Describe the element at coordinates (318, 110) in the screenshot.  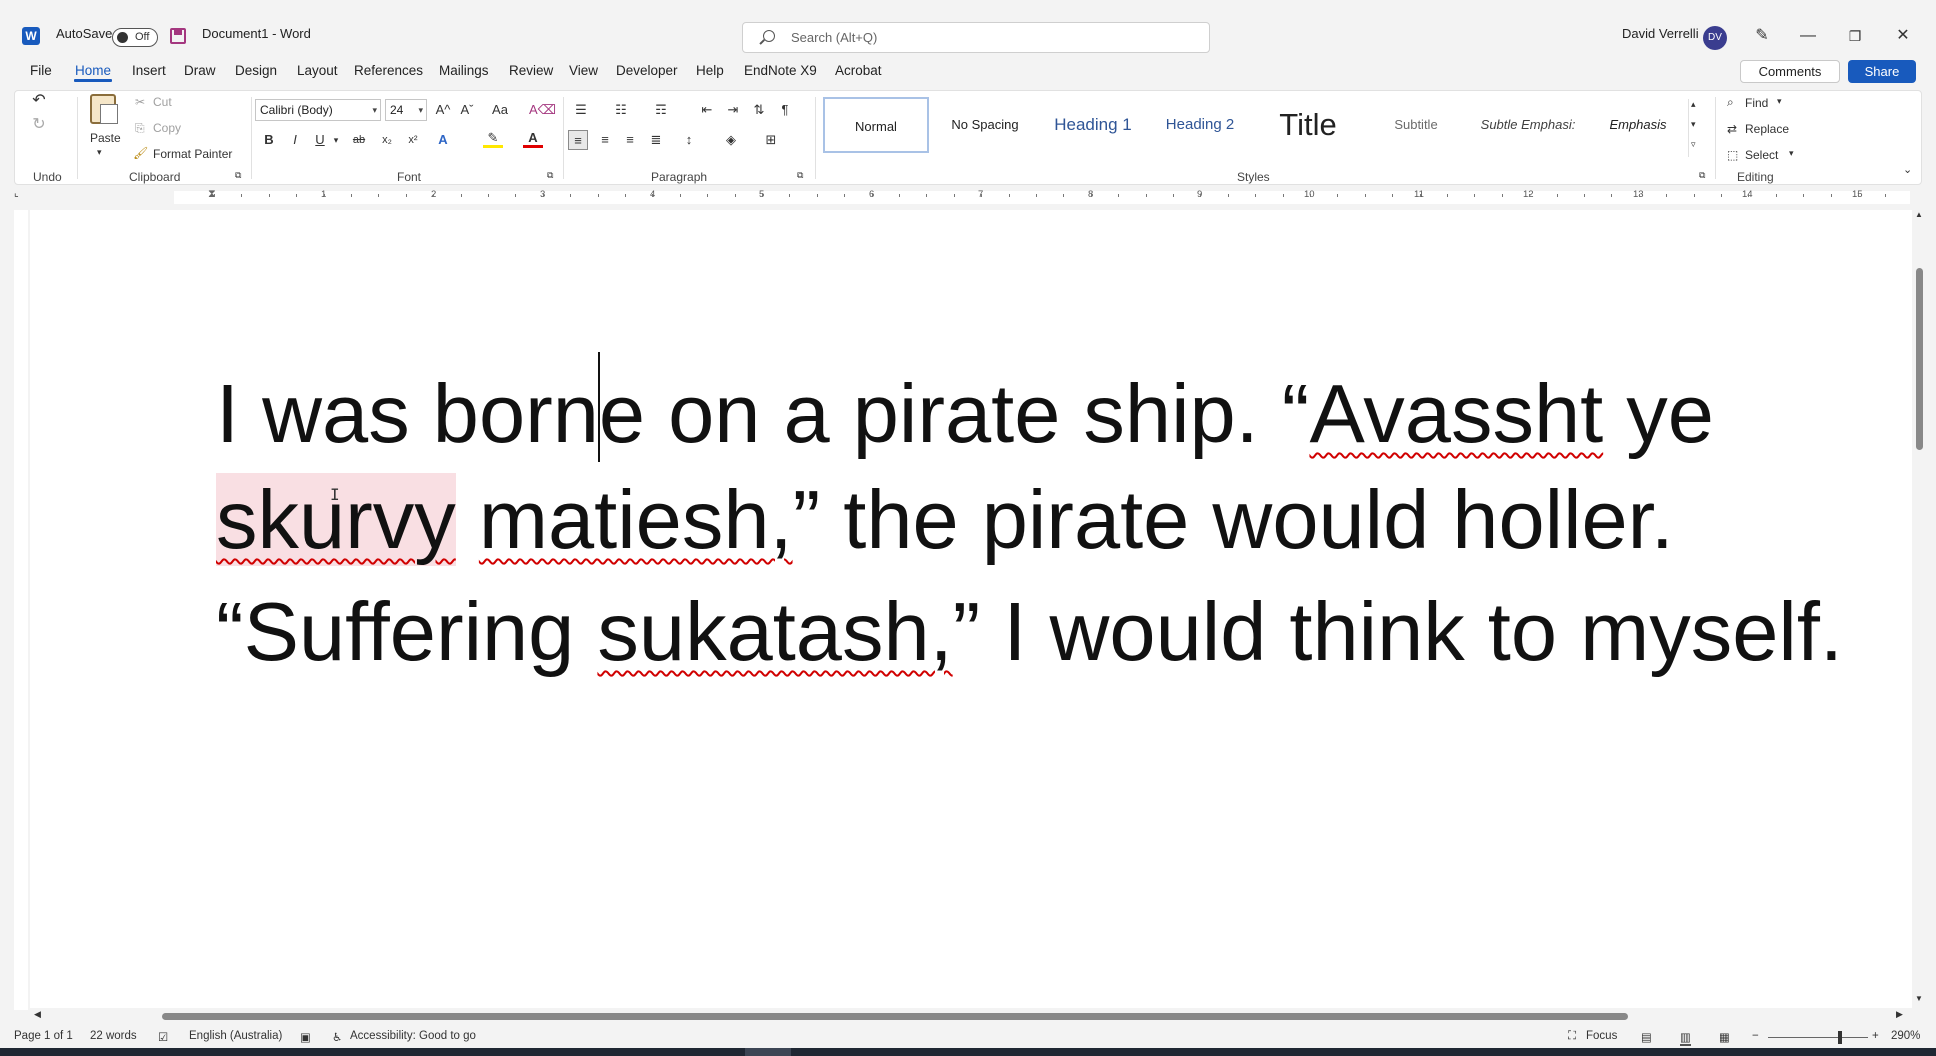
I see `font-family-select: Calibri (Body) ▾` at that location.